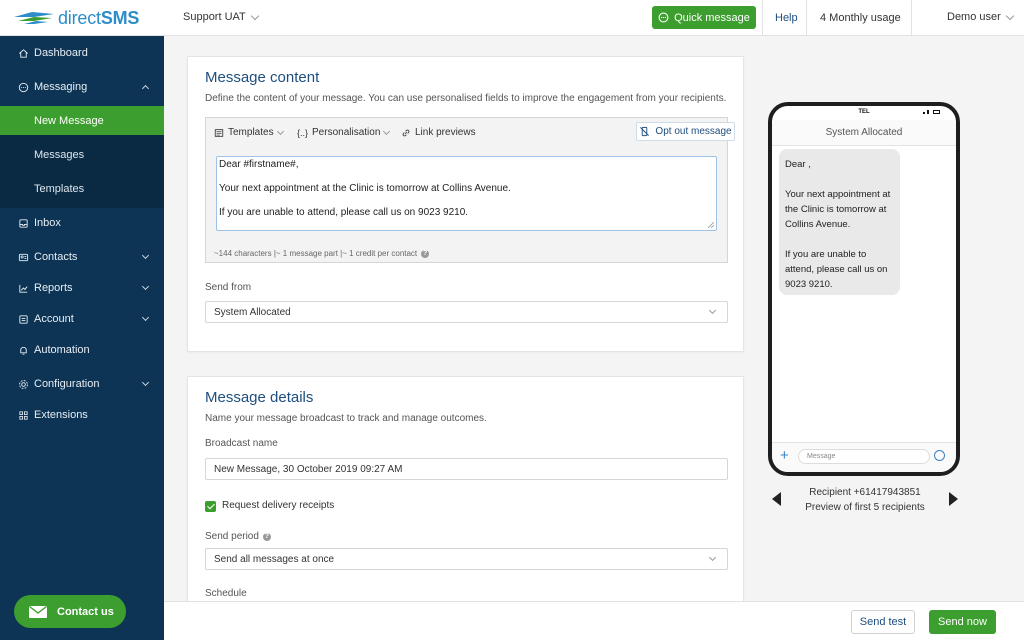  What do you see at coordinates (259, 397) in the screenshot?
I see `card-title: Message details` at bounding box center [259, 397].